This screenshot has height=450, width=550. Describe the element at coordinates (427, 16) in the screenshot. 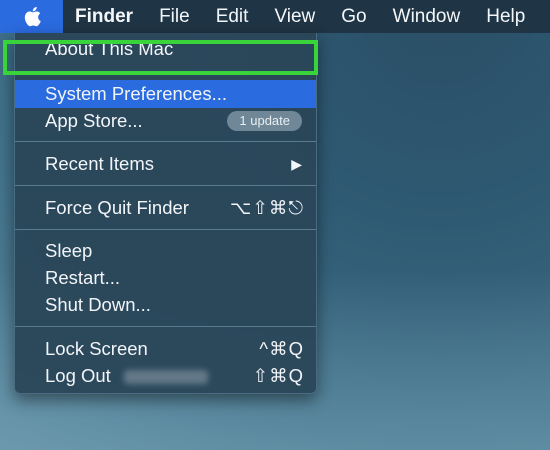

I see `menu-window: Window` at that location.